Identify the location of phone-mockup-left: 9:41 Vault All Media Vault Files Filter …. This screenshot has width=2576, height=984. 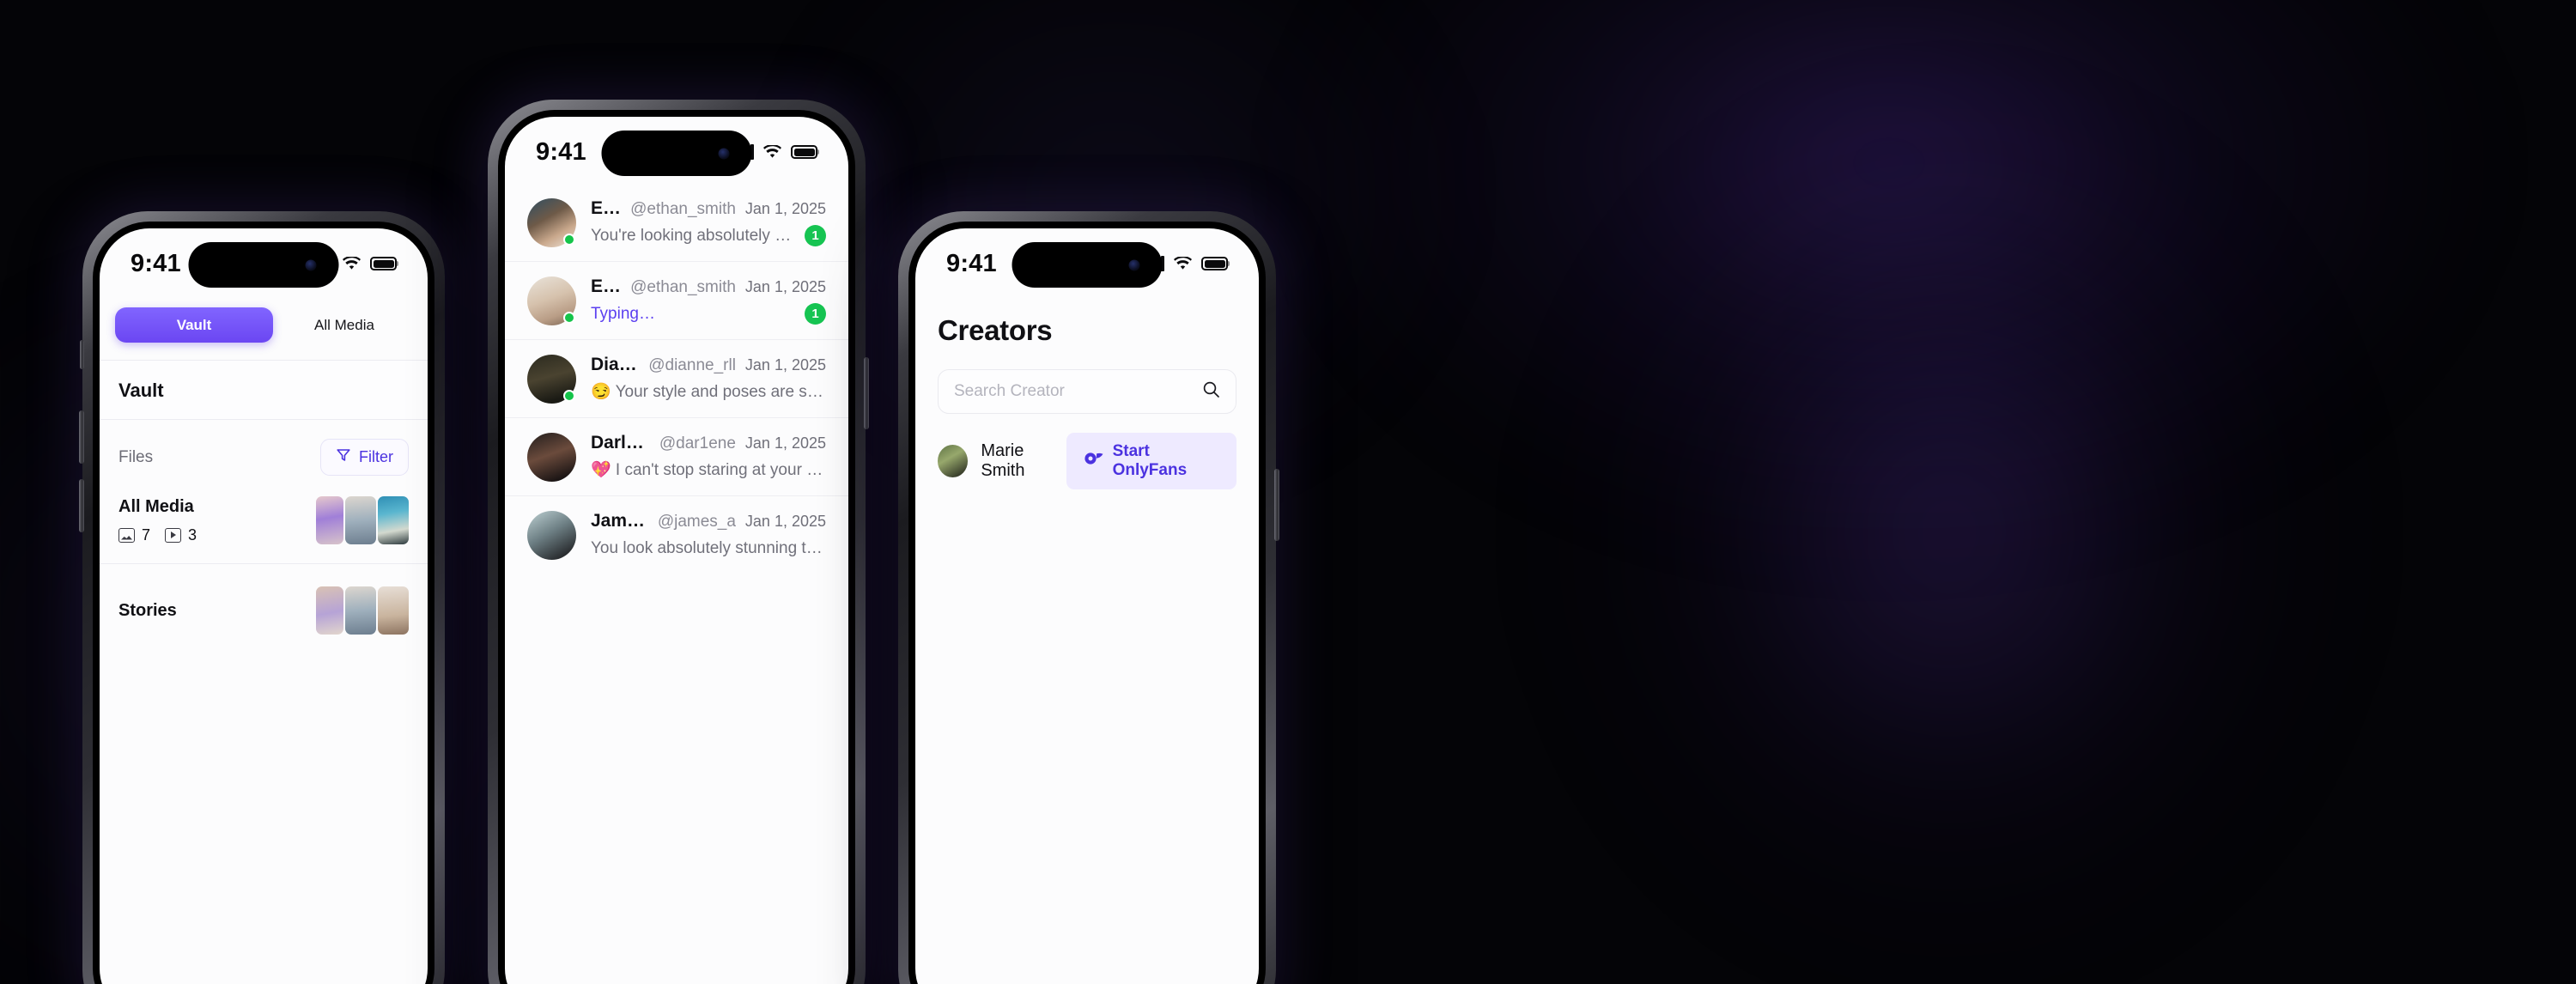
(262, 597).